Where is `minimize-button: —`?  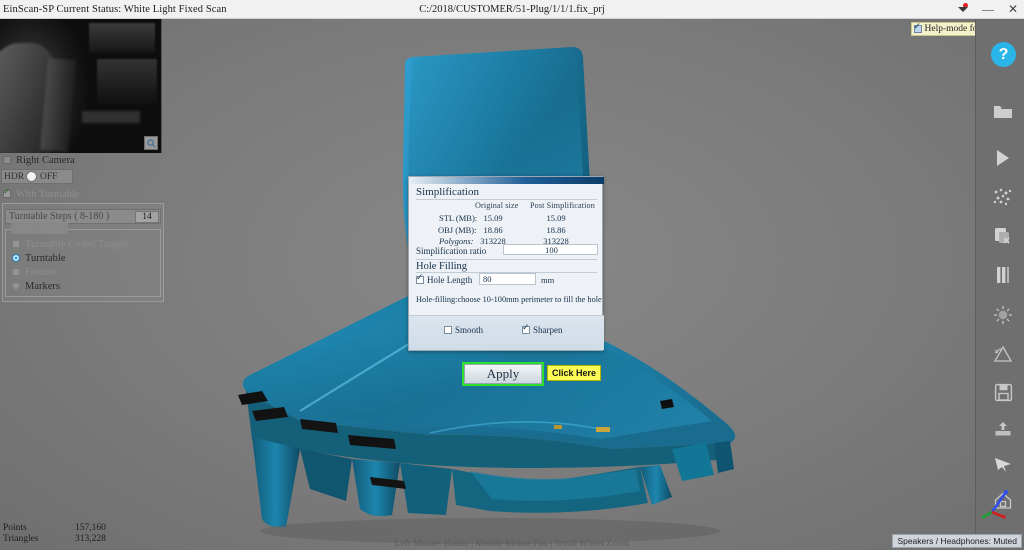 minimize-button: — is located at coordinates (988, 9).